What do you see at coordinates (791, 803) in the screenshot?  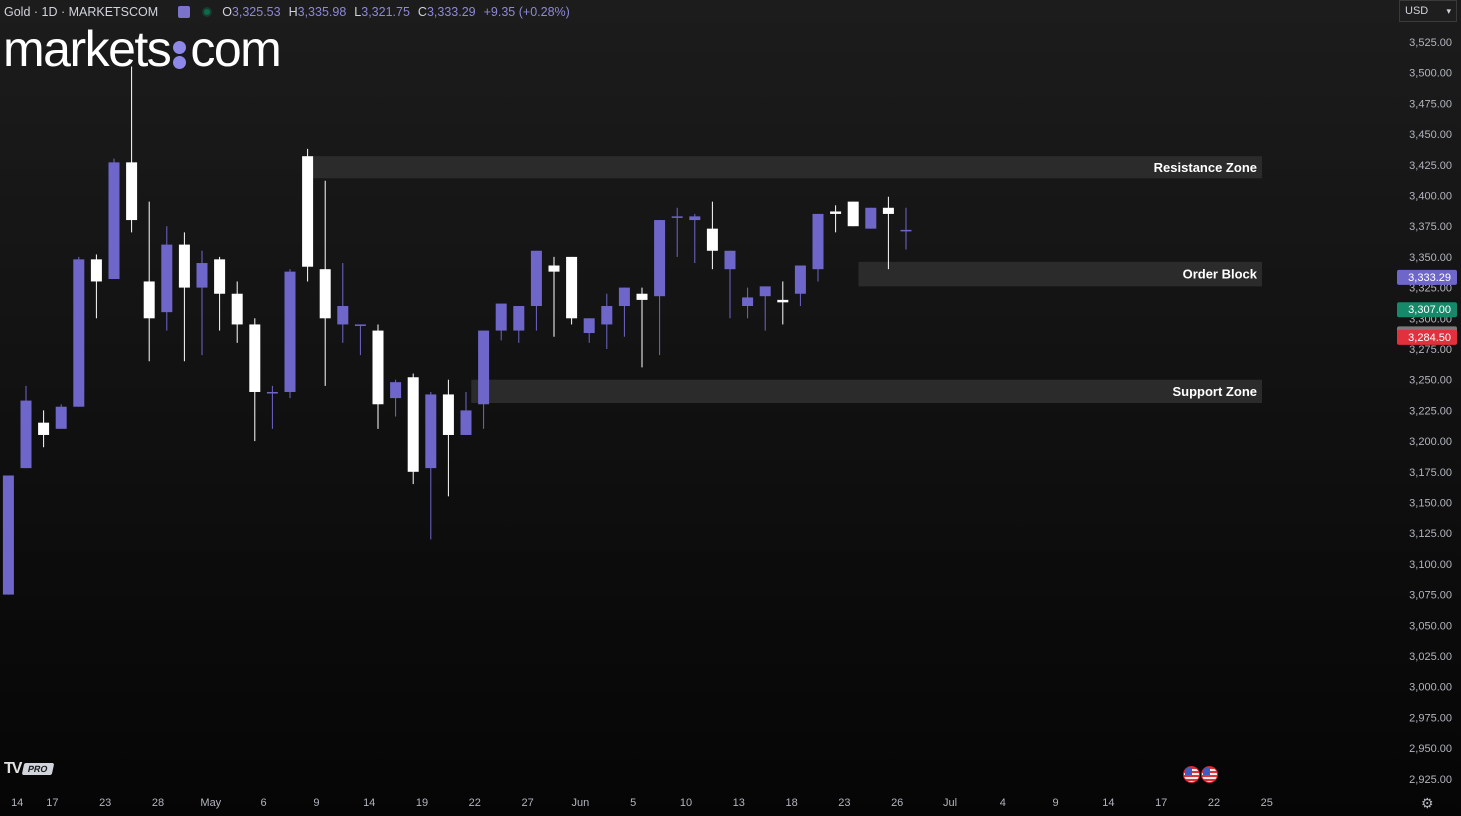 I see `x-axis-label: 18` at bounding box center [791, 803].